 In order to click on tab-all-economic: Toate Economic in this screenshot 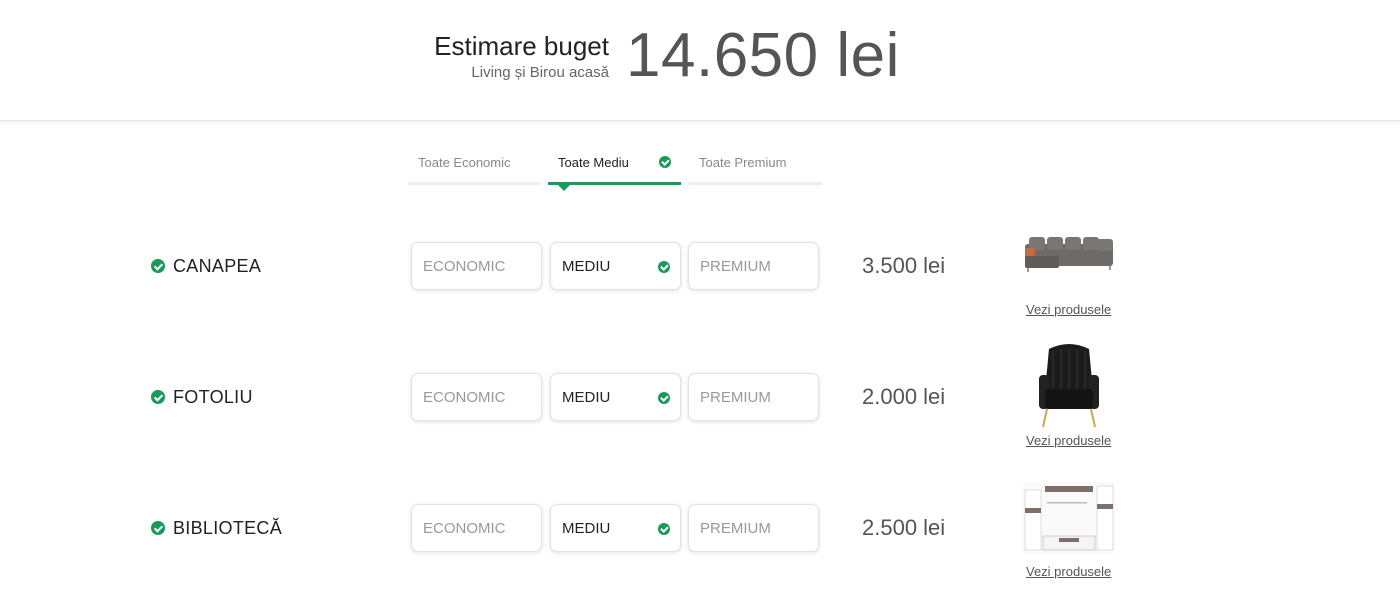, I will do `click(474, 165)`.